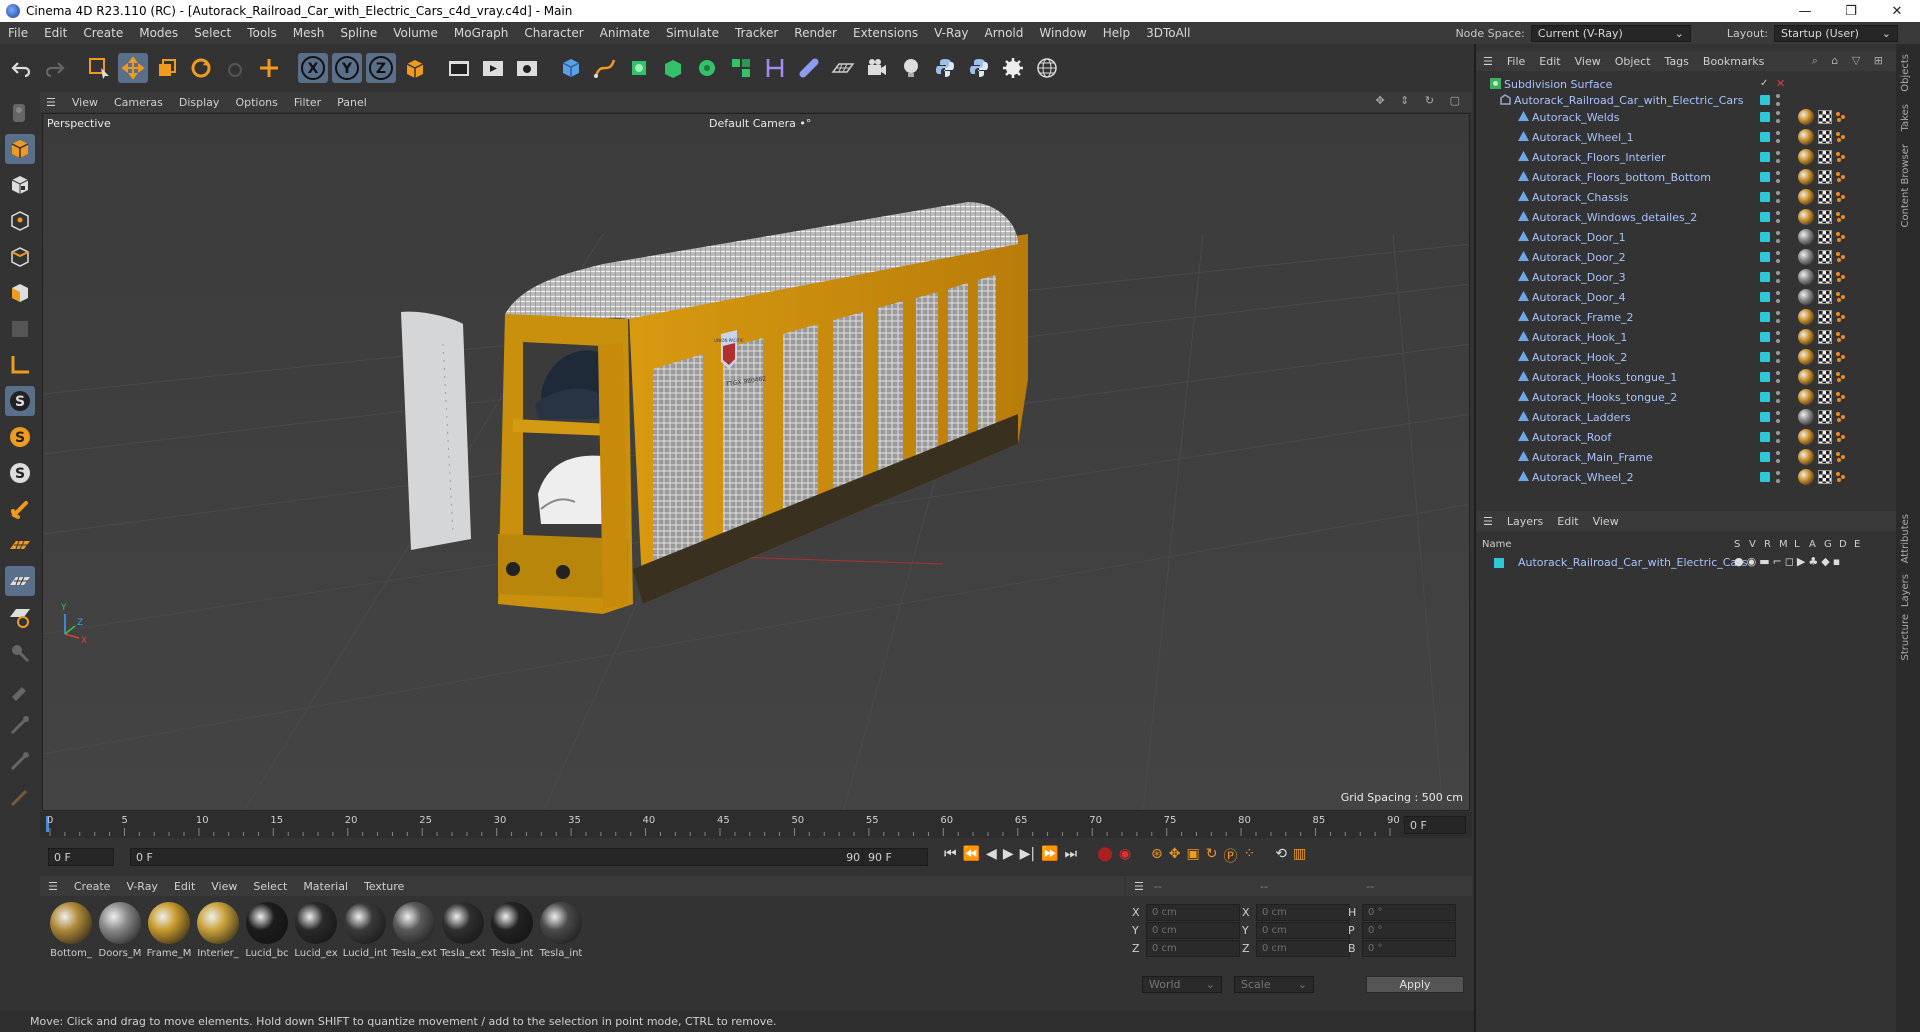 The width and height of the screenshot is (1920, 1032). What do you see at coordinates (1678, 257) in the screenshot?
I see `object-row-child: Autorack_Door_2` at bounding box center [1678, 257].